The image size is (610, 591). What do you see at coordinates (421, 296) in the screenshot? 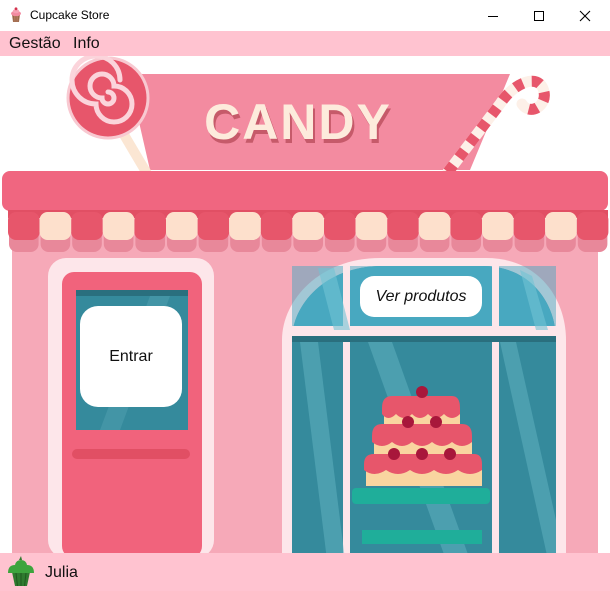
I see `view-products-button: Ver produtos` at bounding box center [421, 296].